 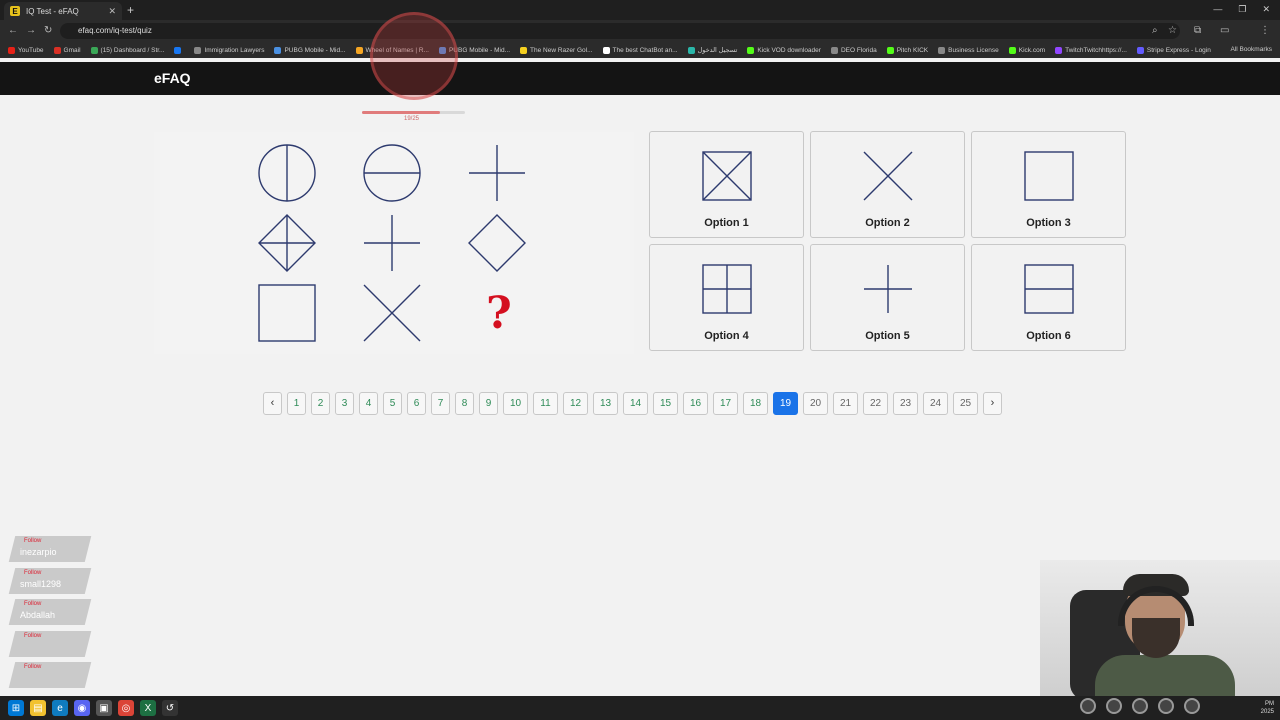 I want to click on option-label: Option 6, so click(x=1048, y=336).